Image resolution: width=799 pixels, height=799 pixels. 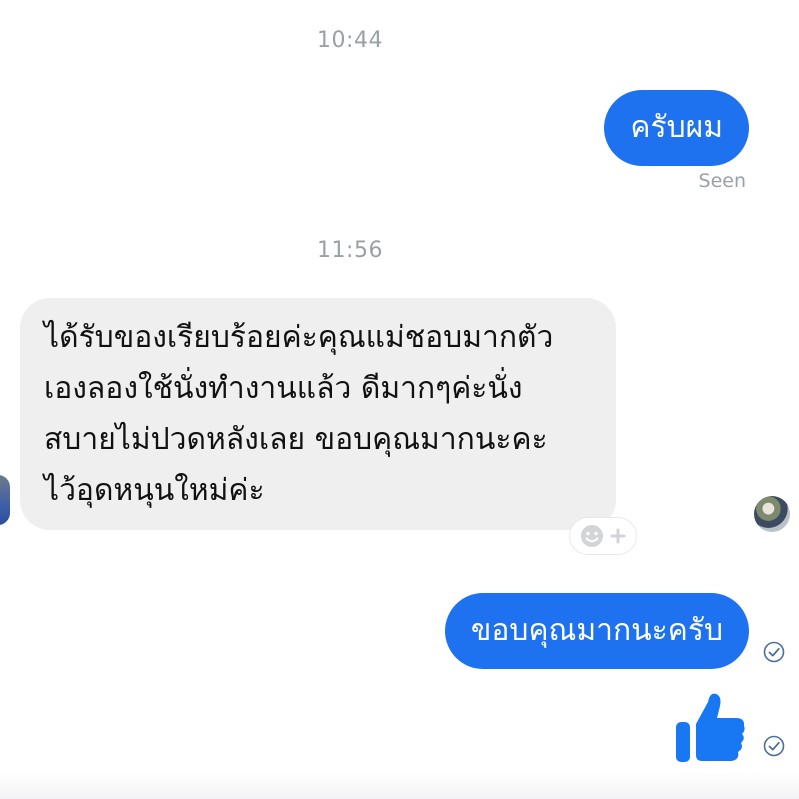 What do you see at coordinates (399, 785) in the screenshot?
I see `composer-edge` at bounding box center [399, 785].